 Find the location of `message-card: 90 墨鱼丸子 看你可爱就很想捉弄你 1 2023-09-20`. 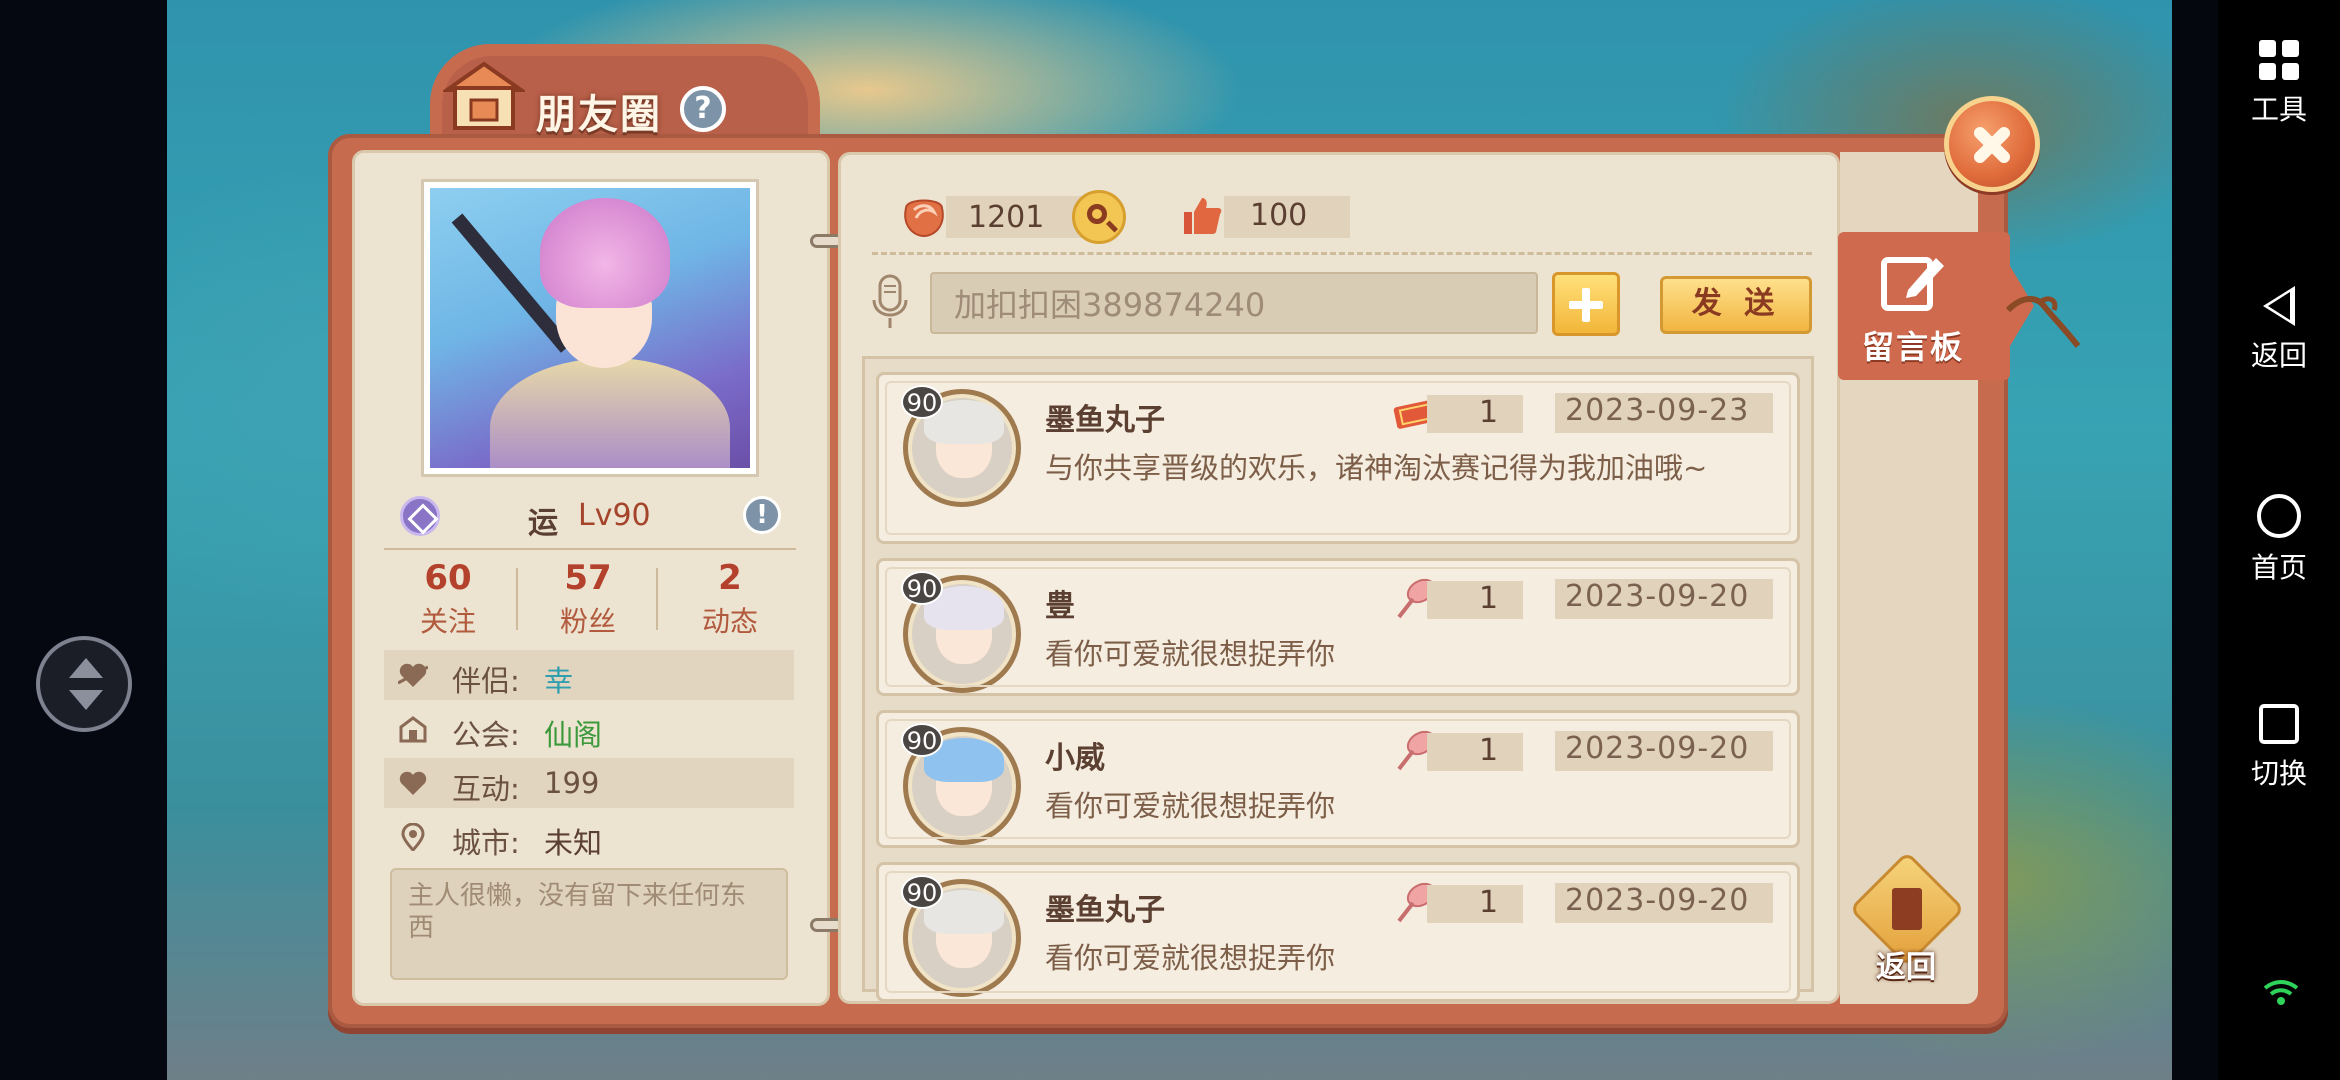

message-card: 90 墨鱼丸子 看你可爱就很想捉弄你 1 2023-09-20 is located at coordinates (1338, 932).